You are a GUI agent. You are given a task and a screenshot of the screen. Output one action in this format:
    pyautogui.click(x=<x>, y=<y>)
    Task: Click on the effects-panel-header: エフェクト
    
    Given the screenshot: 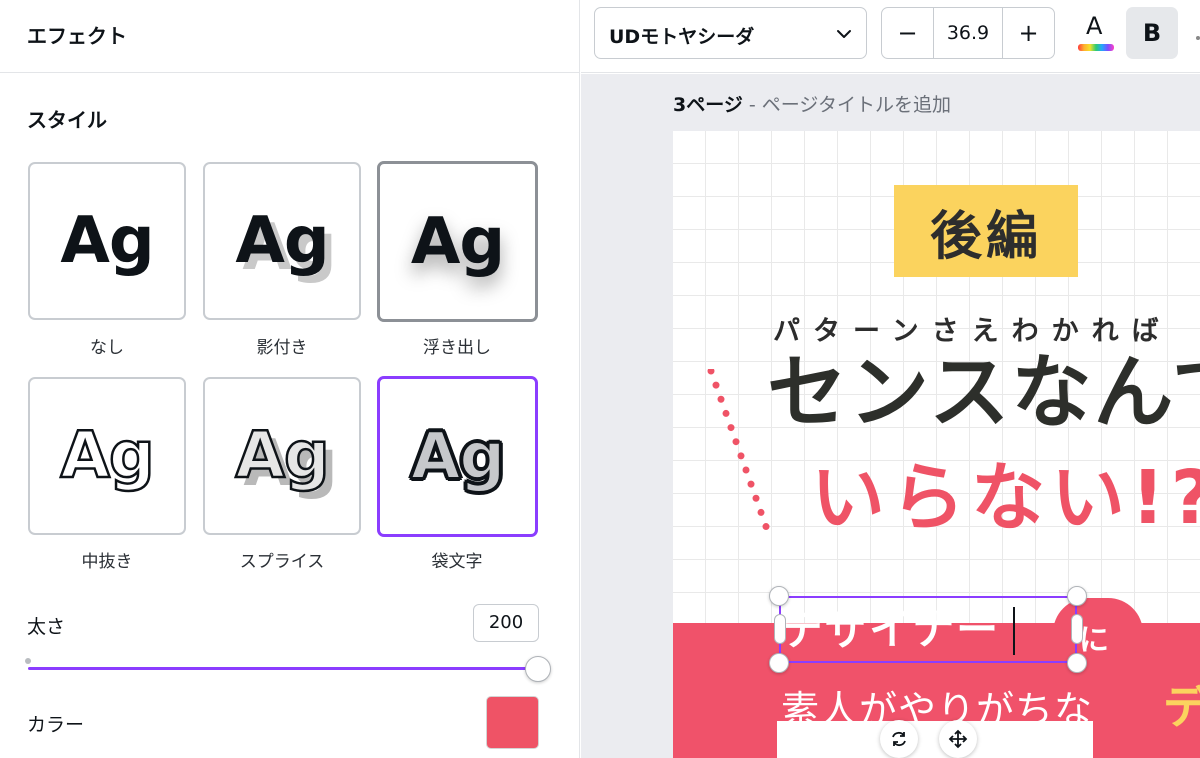 What is the action you would take?
    pyautogui.click(x=290, y=36)
    